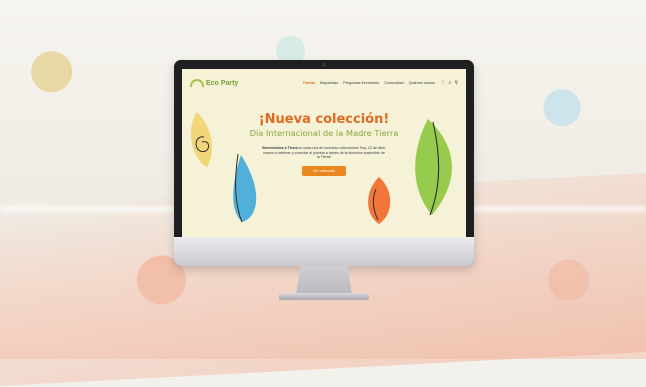 The height and width of the screenshot is (387, 646). I want to click on logo-text: Eco Party, so click(222, 83).